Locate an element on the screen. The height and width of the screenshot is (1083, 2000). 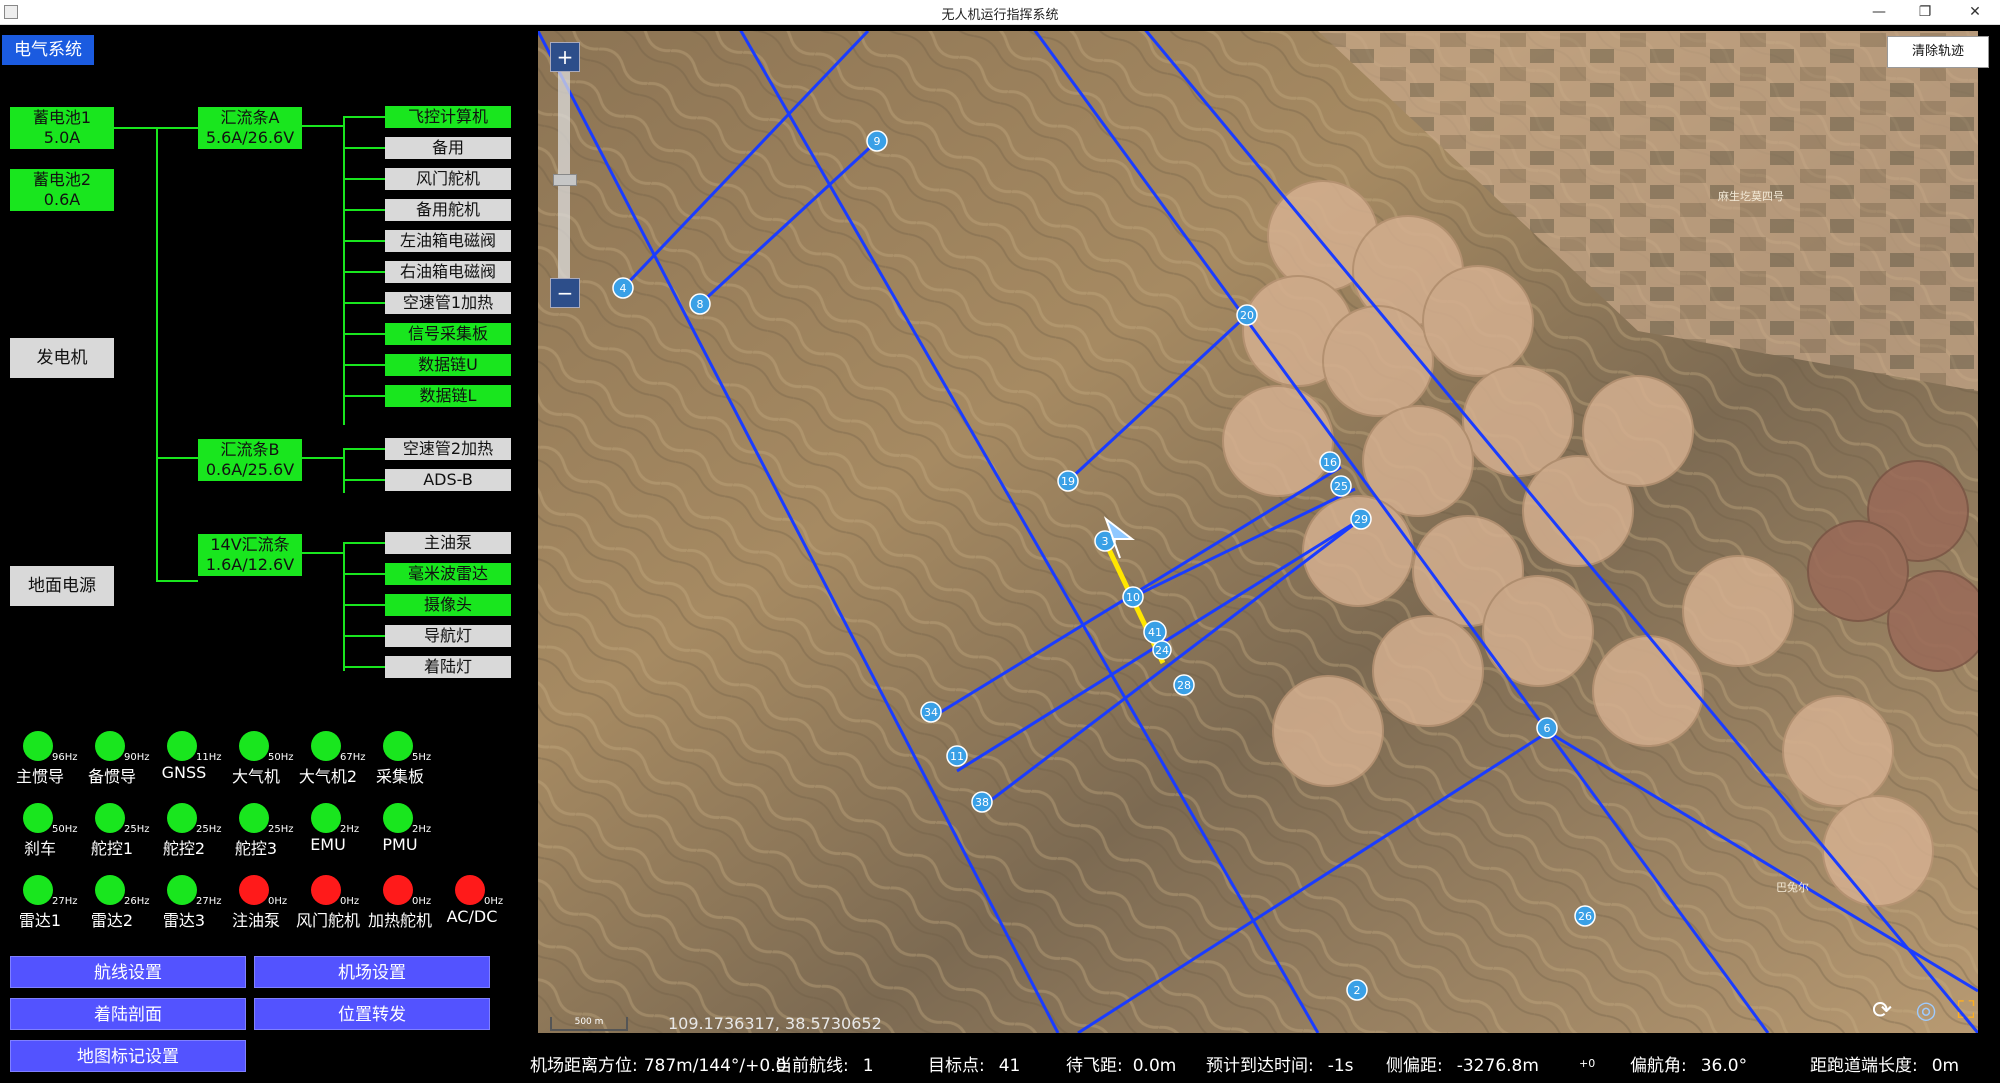
waypoint-marker: 41 is located at coordinates (1155, 632).